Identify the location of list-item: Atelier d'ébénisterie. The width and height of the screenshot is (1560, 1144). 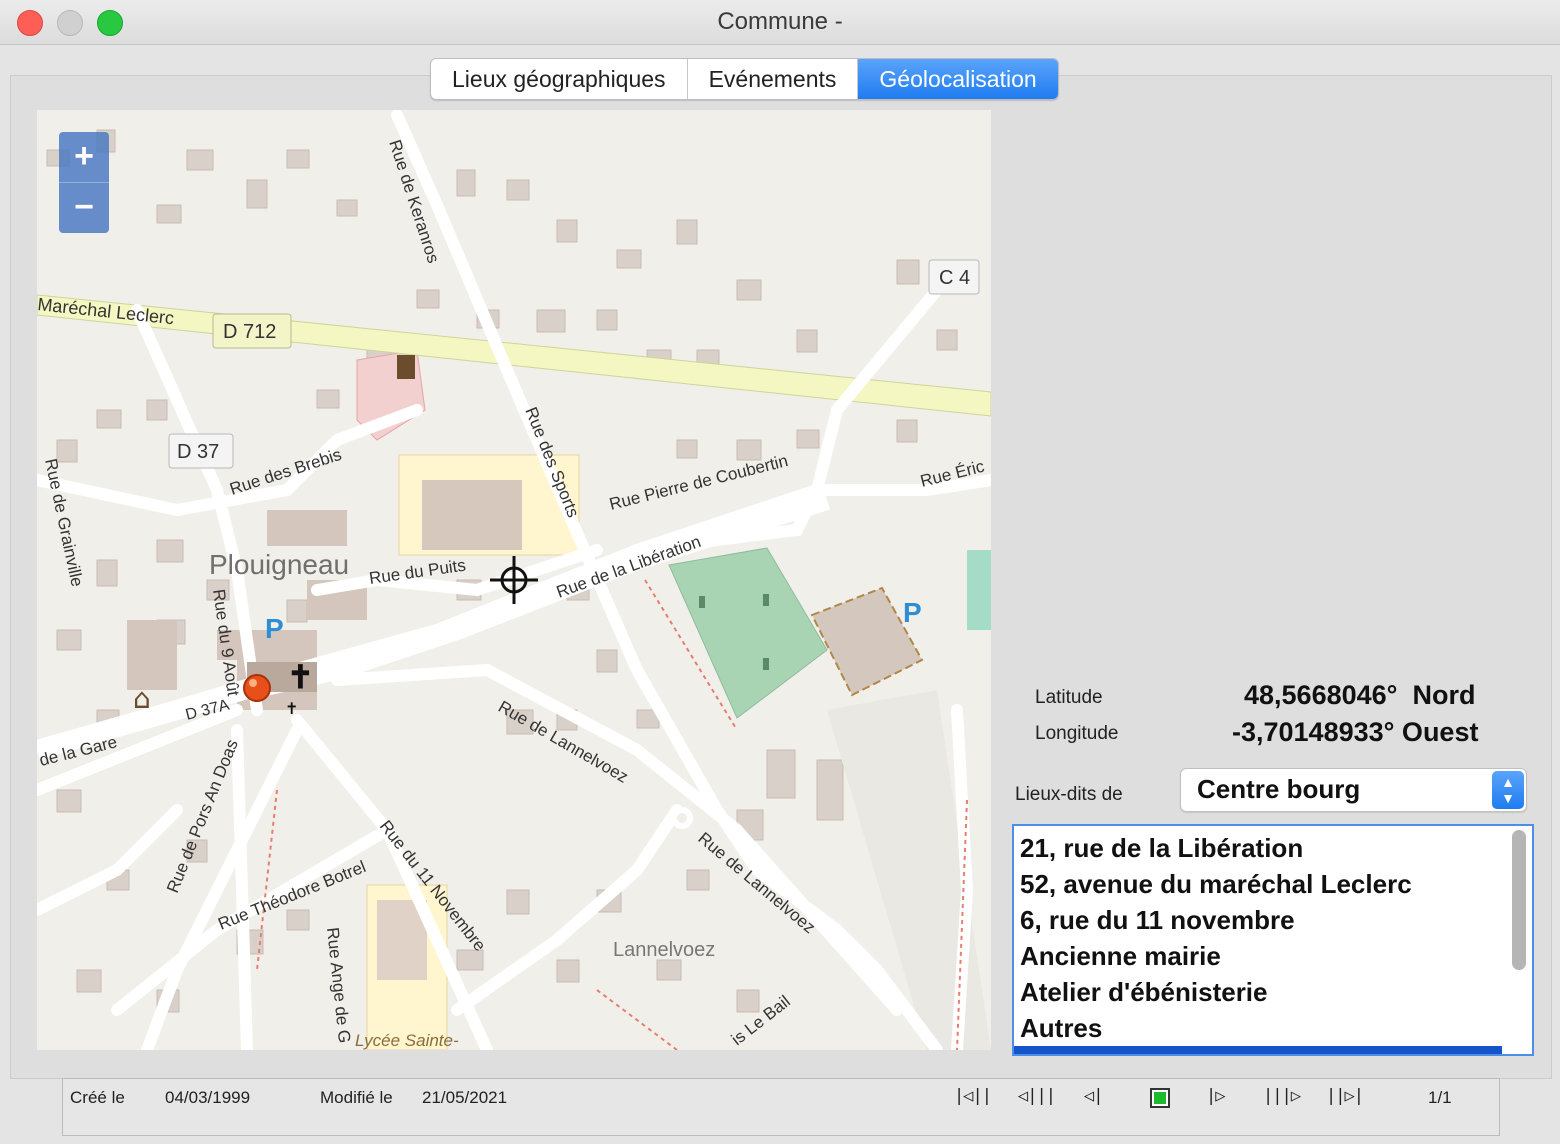
(1265, 992).